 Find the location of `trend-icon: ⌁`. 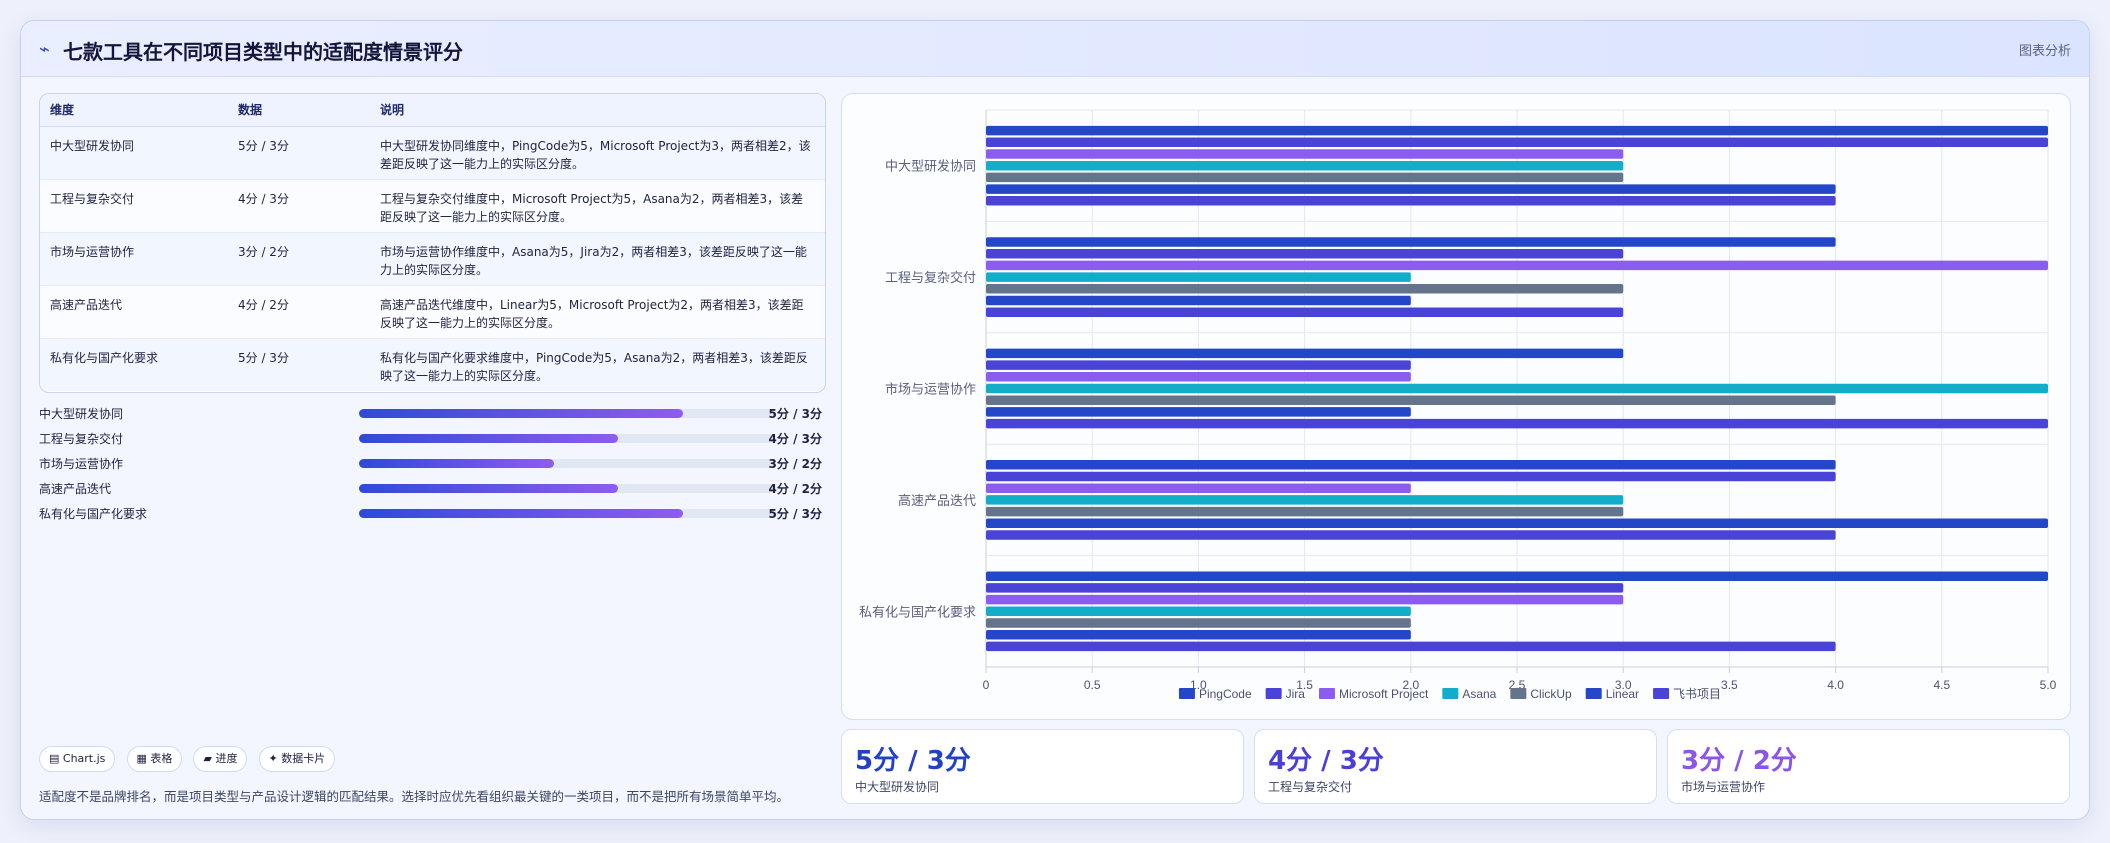

trend-icon: ⌁ is located at coordinates (44, 49).